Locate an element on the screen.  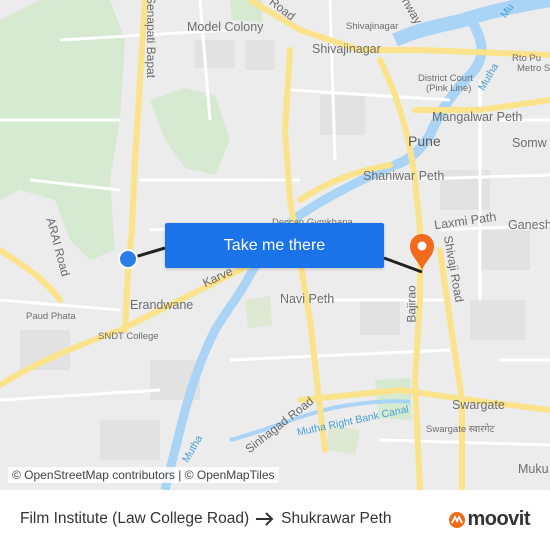
label-shivajinagar: Shivajinagar is located at coordinates (346, 49).